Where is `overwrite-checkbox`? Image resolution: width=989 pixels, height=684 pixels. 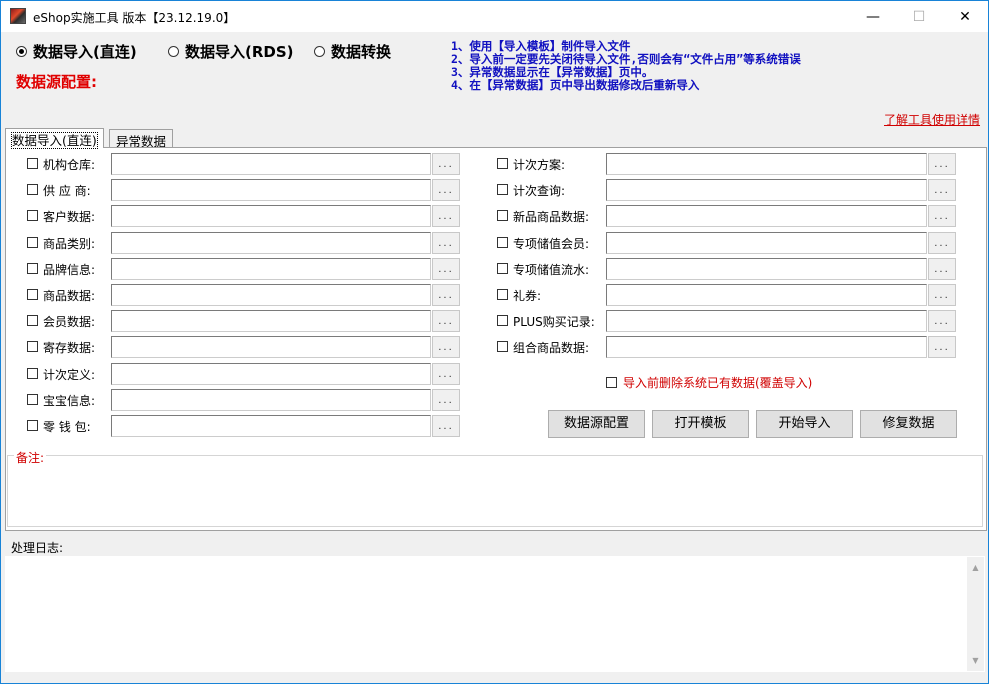
overwrite-checkbox is located at coordinates (611, 382).